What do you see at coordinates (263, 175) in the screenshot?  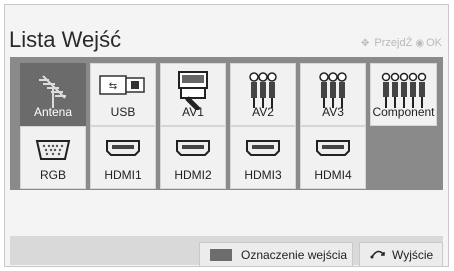 I see `input-label: HDMI3` at bounding box center [263, 175].